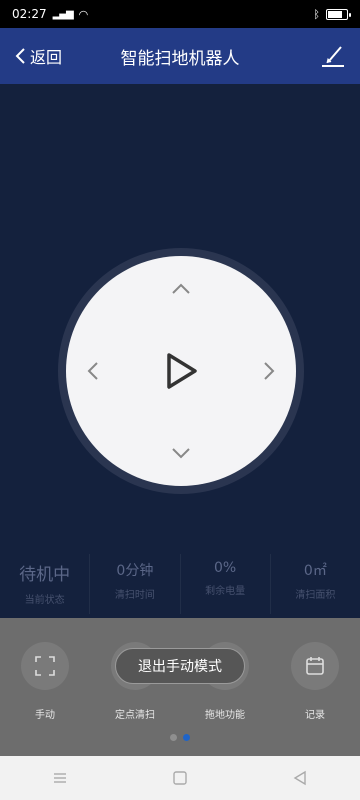 This screenshot has width=360, height=800. What do you see at coordinates (180, 14) in the screenshot?
I see `status-bar: 02:27 ▂▄▆ ◠ ᛒ` at bounding box center [180, 14].